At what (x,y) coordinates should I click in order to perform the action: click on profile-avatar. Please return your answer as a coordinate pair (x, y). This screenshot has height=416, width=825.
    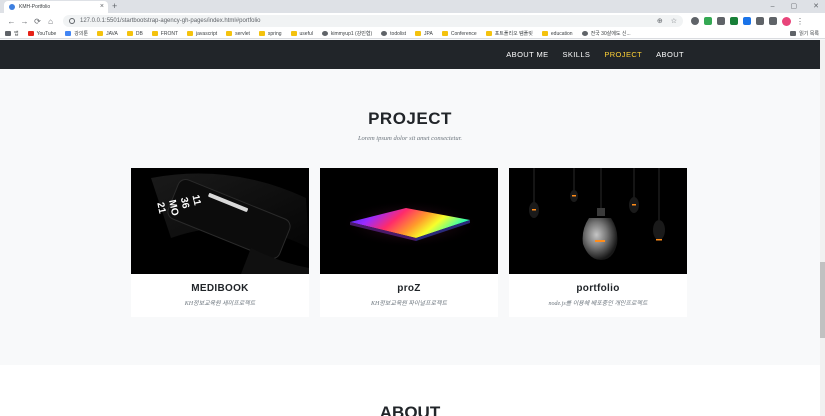
    Looking at the image, I should click on (786, 21).